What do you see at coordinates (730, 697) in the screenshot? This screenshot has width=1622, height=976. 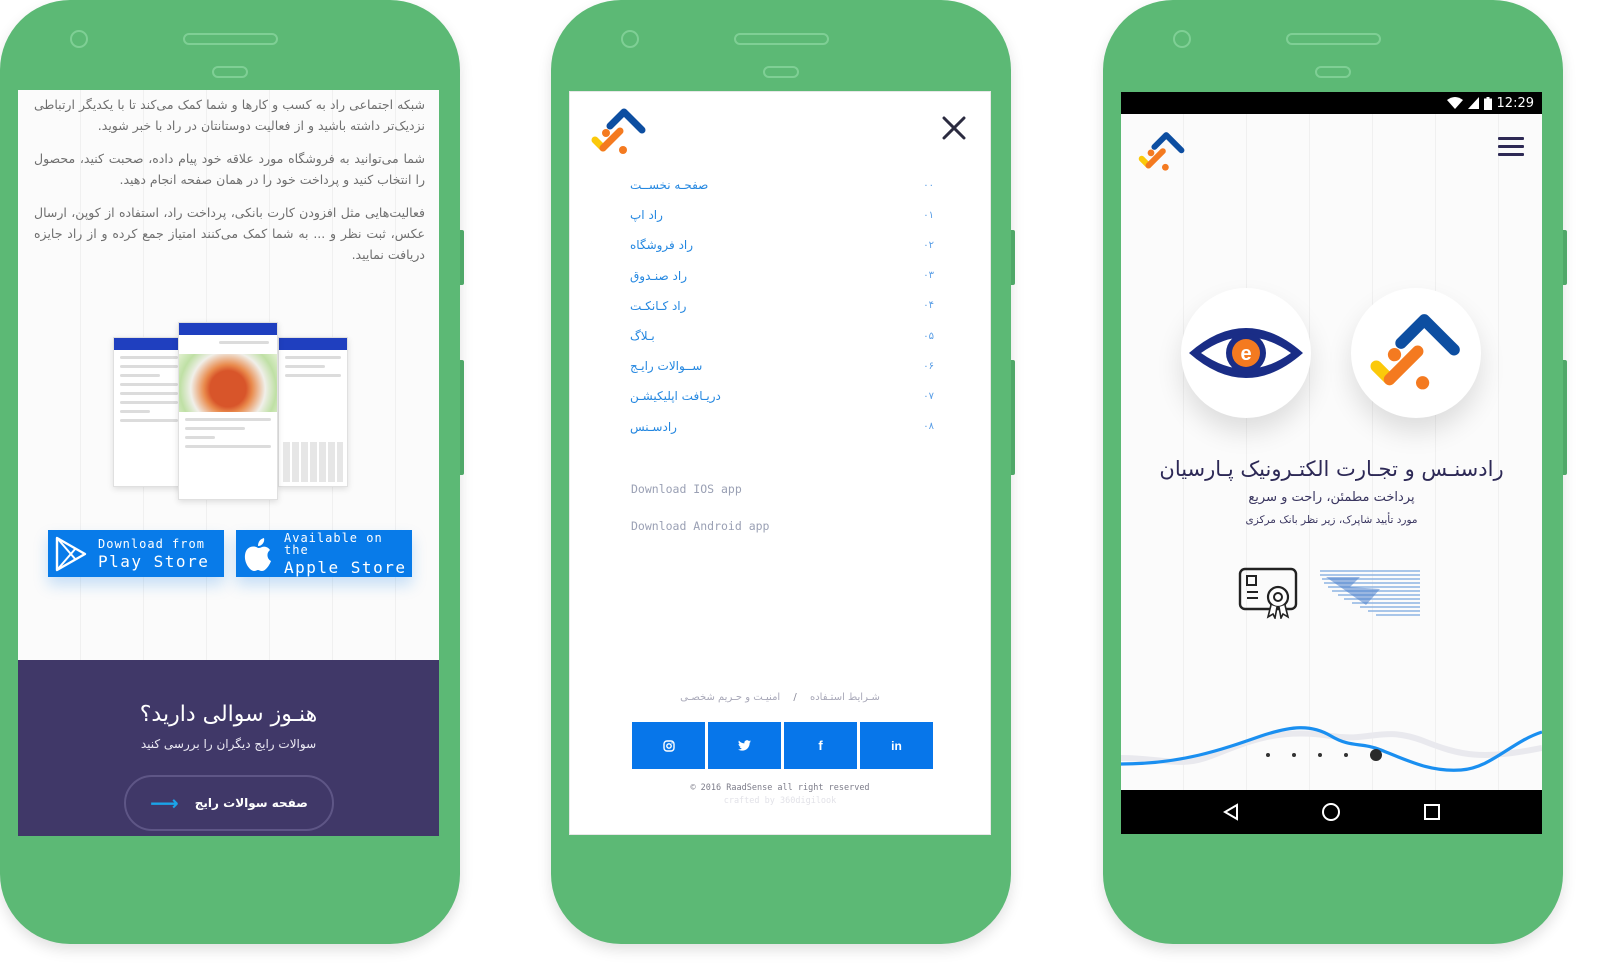 I see `privacy-link: امنیـت و حـریم شخصـی` at bounding box center [730, 697].